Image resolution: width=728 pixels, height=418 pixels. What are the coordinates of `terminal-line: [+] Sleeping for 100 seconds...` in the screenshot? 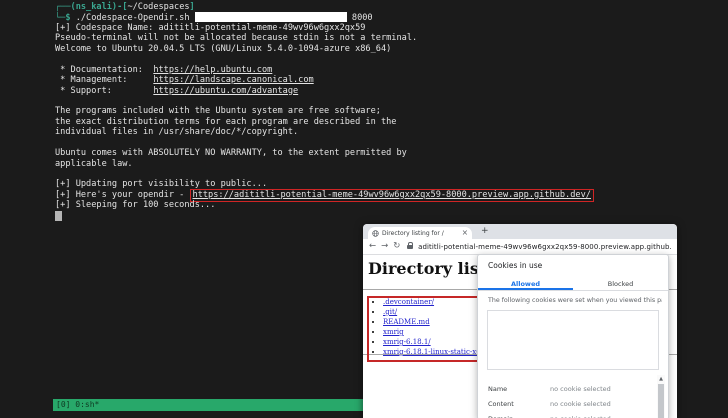 It's located at (135, 205).